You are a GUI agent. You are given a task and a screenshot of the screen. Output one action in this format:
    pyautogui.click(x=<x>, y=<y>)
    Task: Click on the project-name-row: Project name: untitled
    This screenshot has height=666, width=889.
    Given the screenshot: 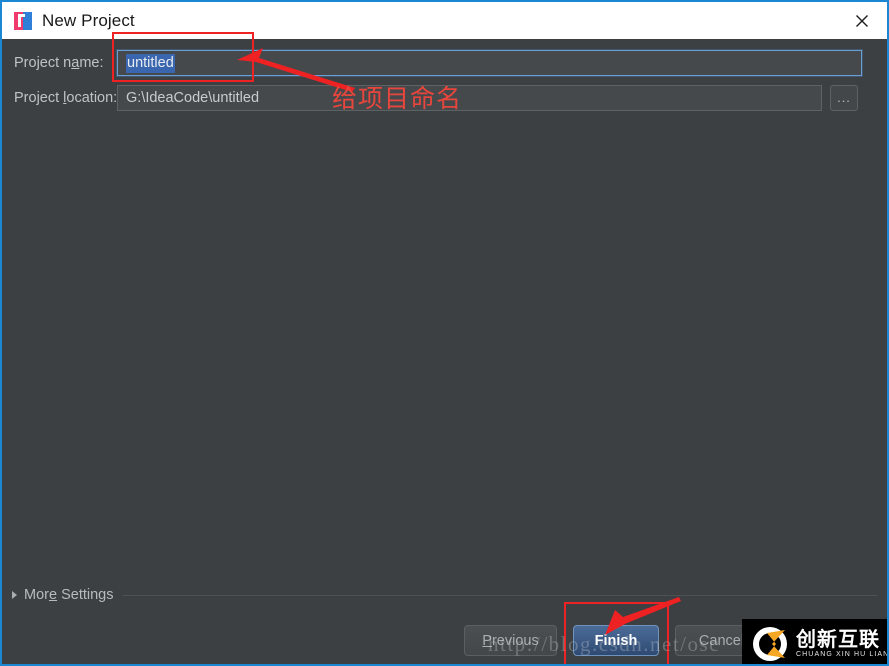 What is the action you would take?
    pyautogui.click(x=444, y=63)
    